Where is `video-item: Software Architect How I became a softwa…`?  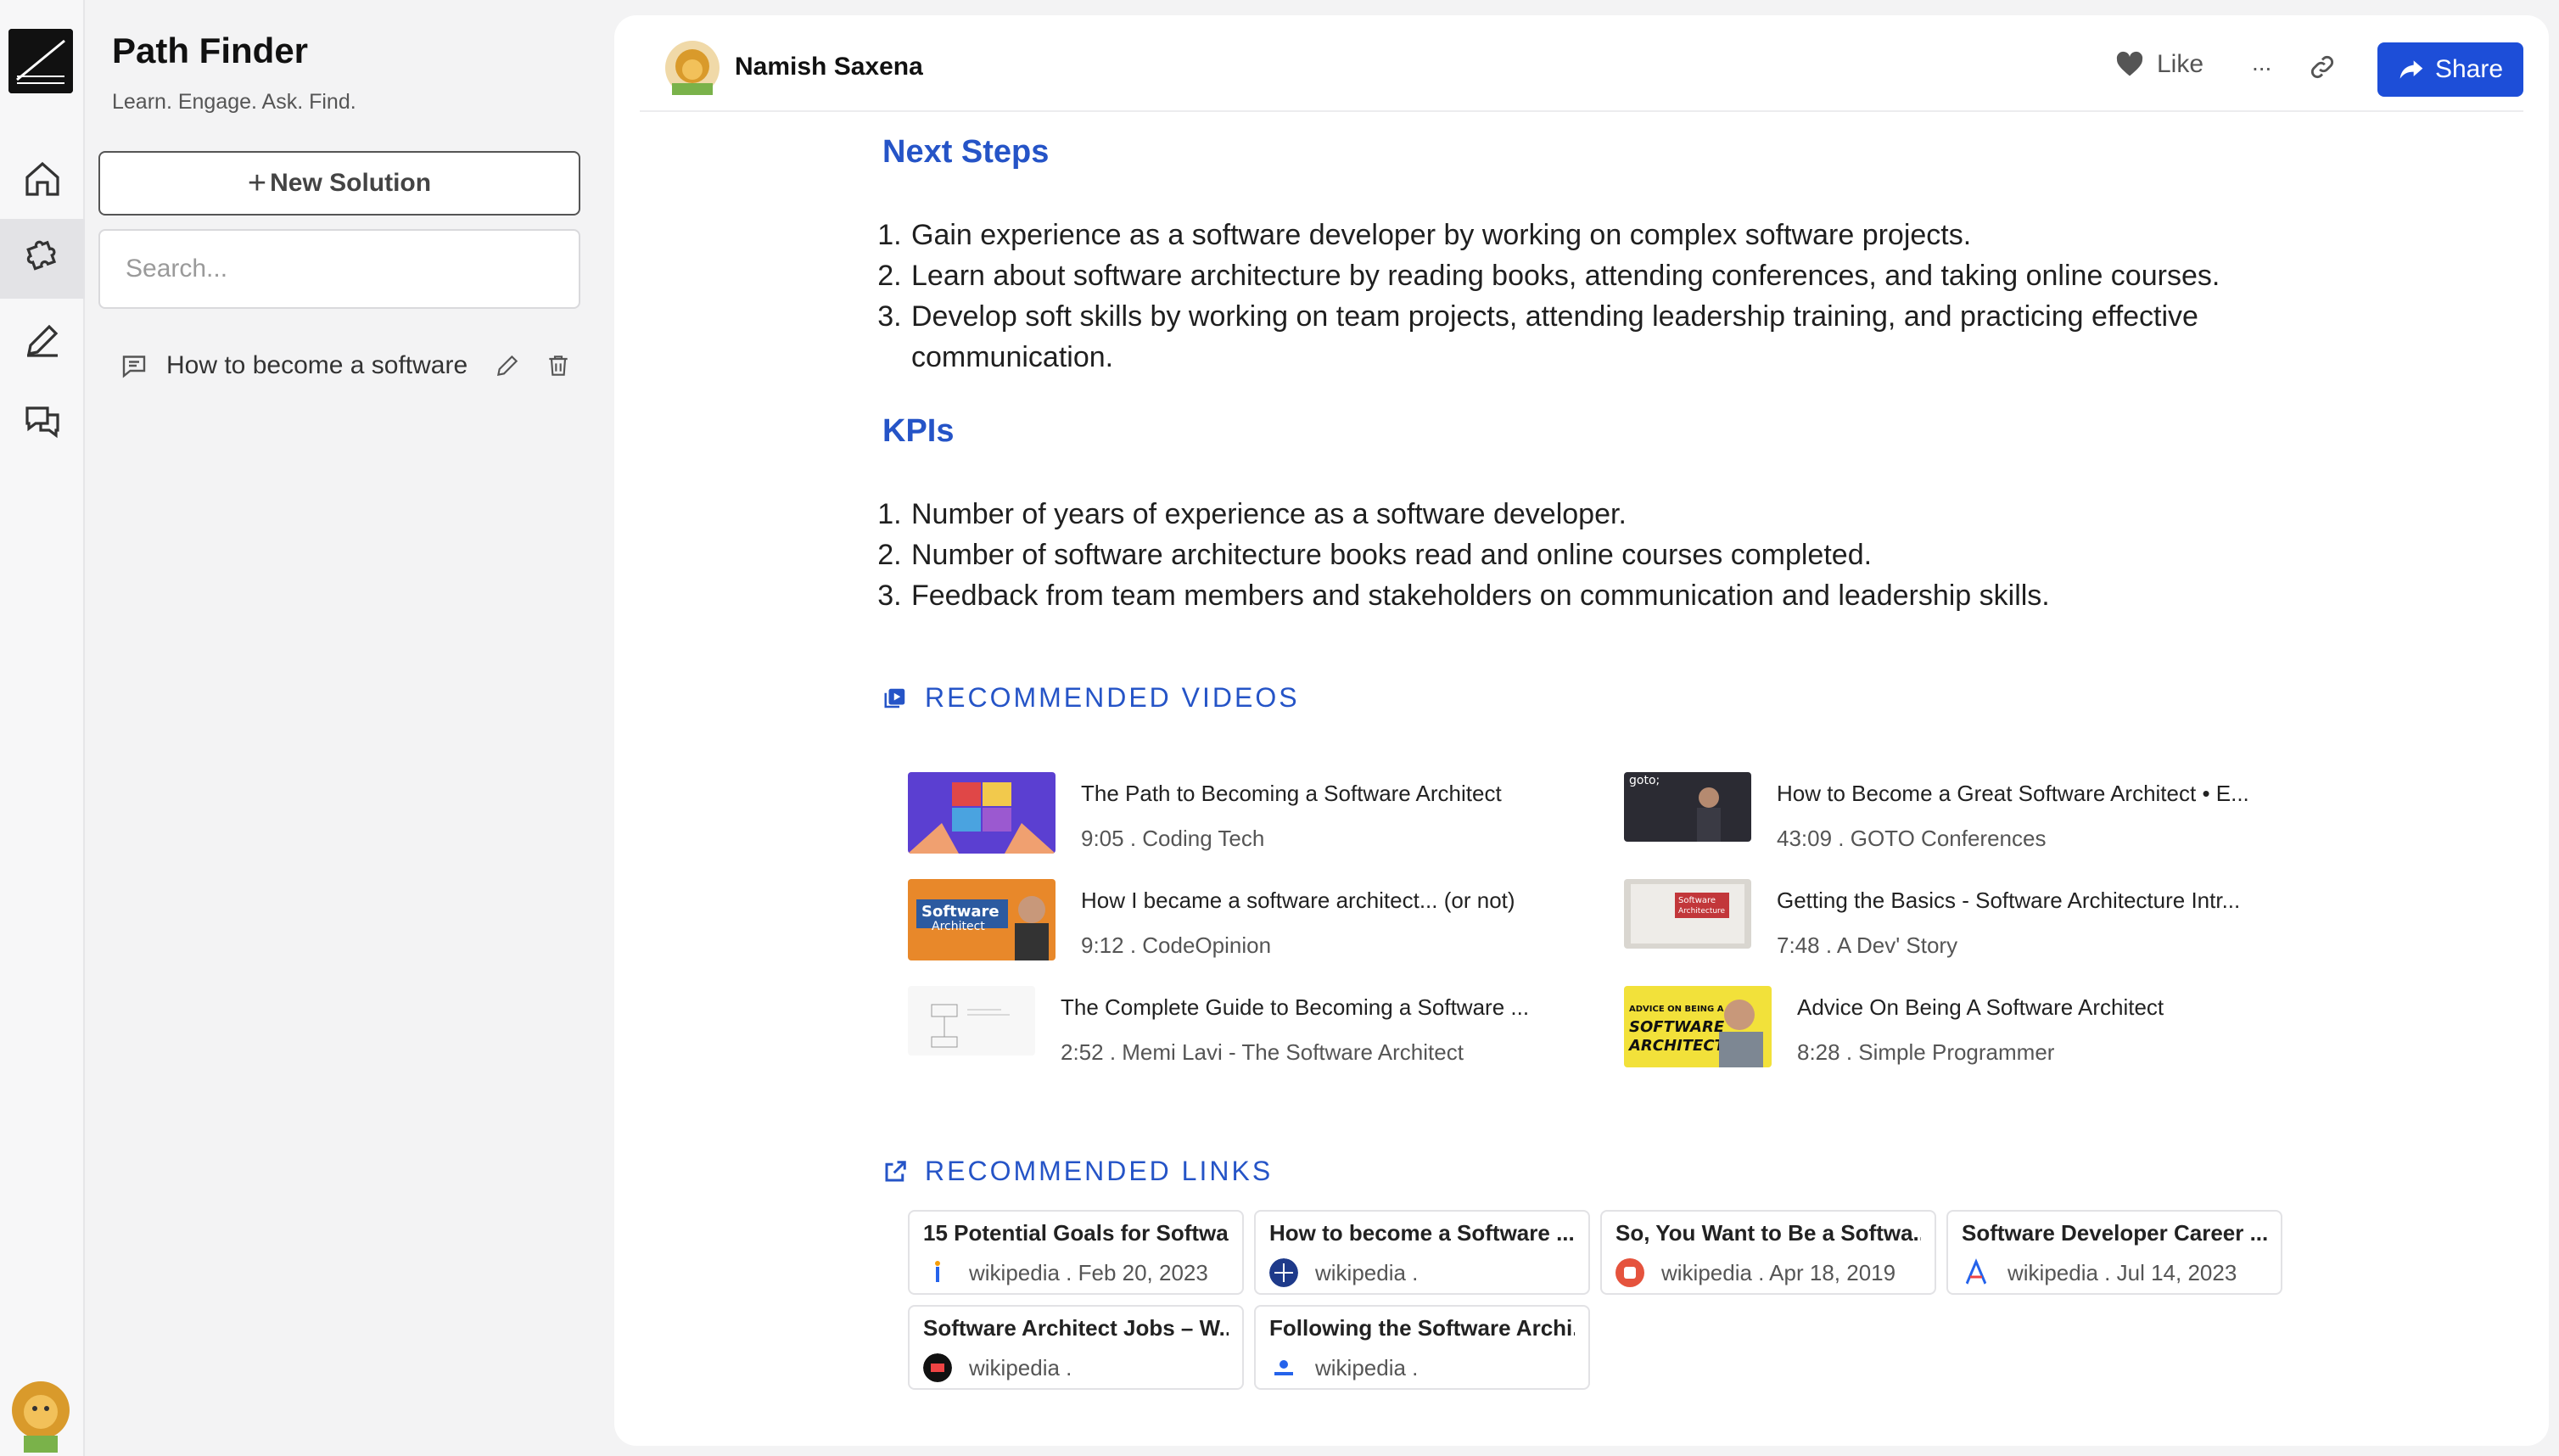
video-item: Software Architect How I became a softwa… is located at coordinates (1247, 922).